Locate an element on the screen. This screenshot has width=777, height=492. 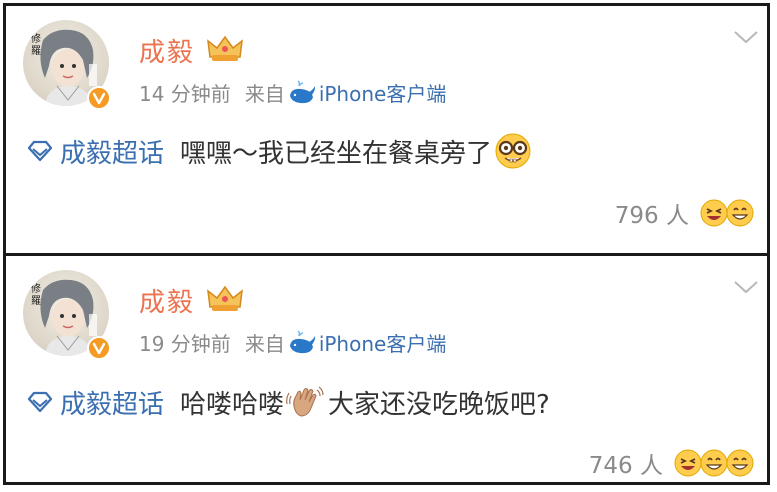
post-meta: 19 分钟前 来自 iPhone客户端 is located at coordinates (292, 342).